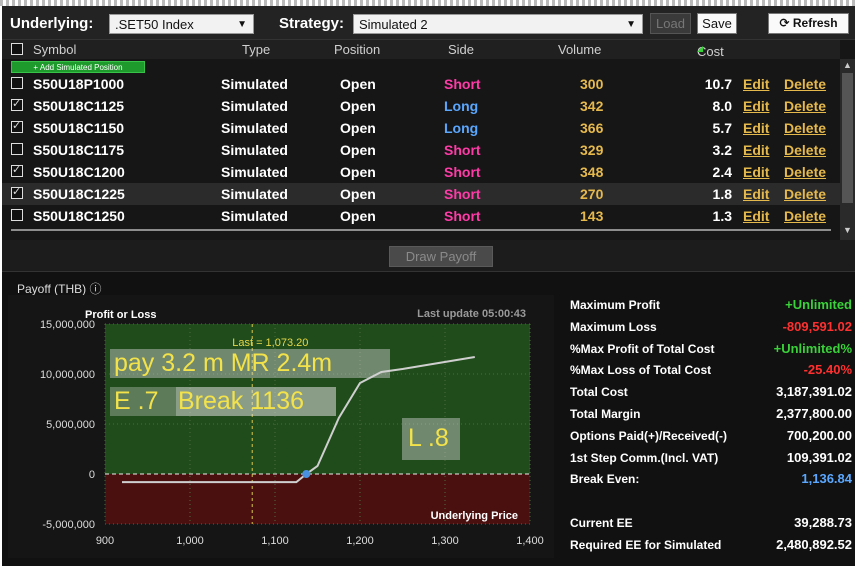 This screenshot has height=568, width=857. I want to click on refresh-icon: ⟳, so click(784, 23).